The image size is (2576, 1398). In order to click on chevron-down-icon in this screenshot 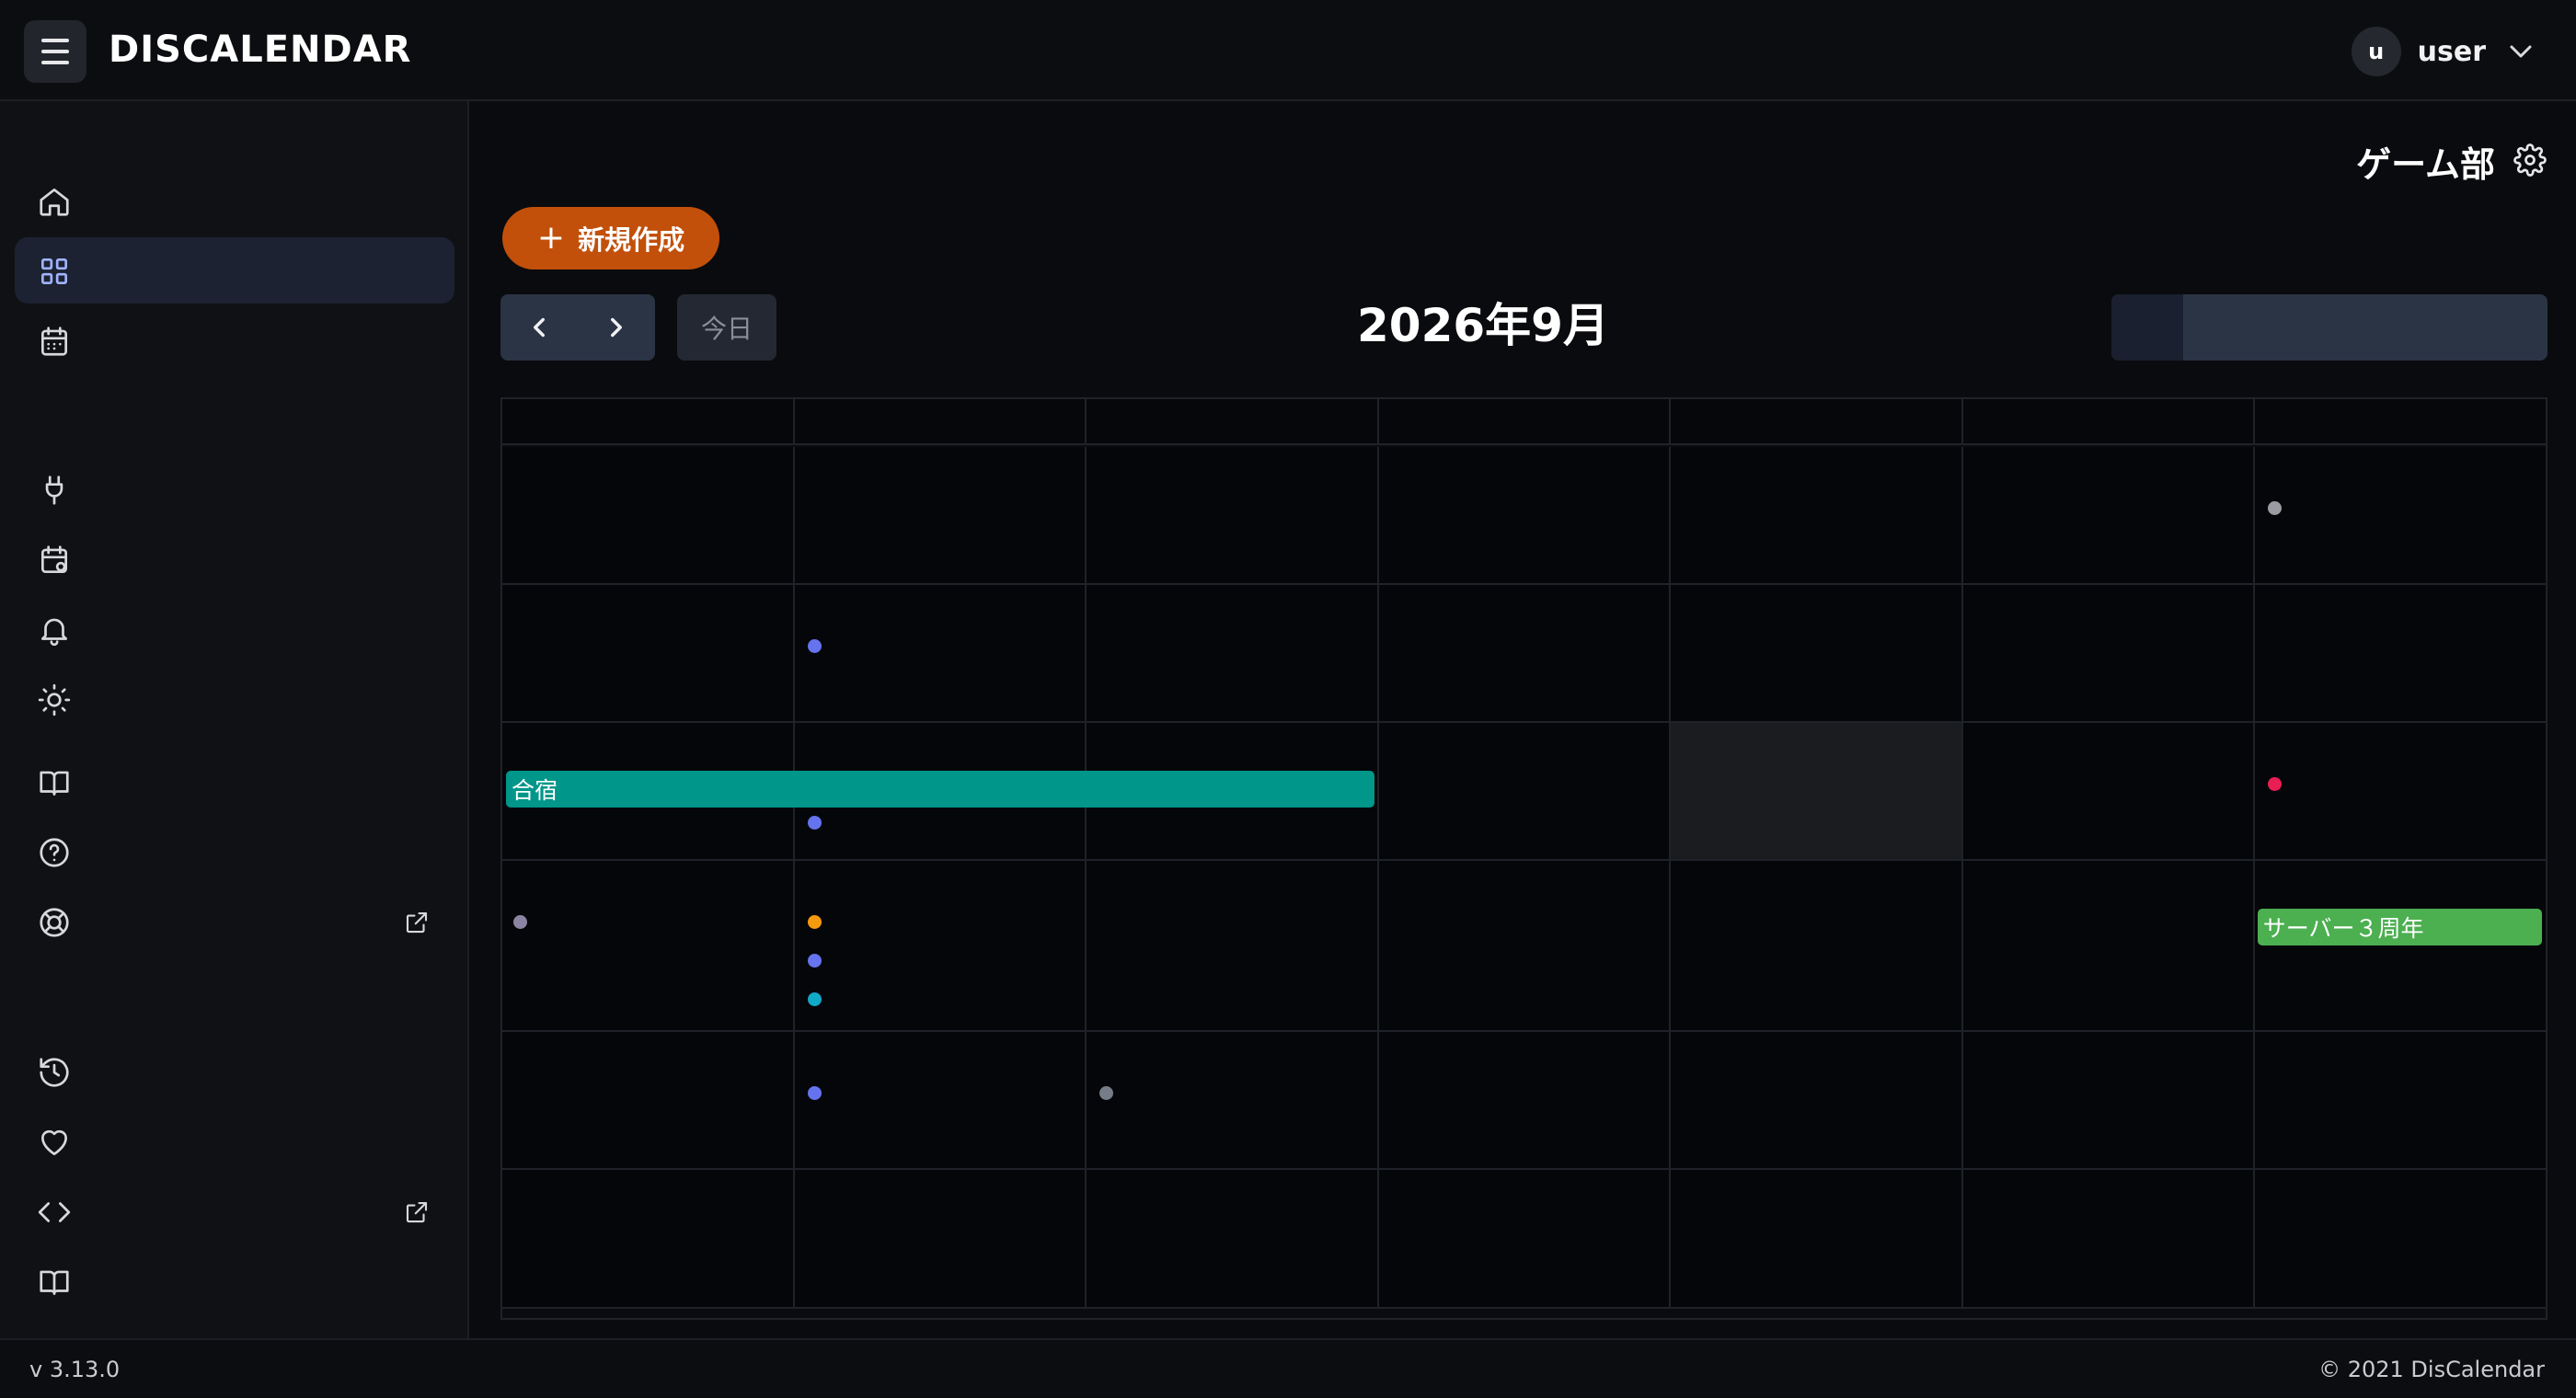, I will do `click(2521, 51)`.